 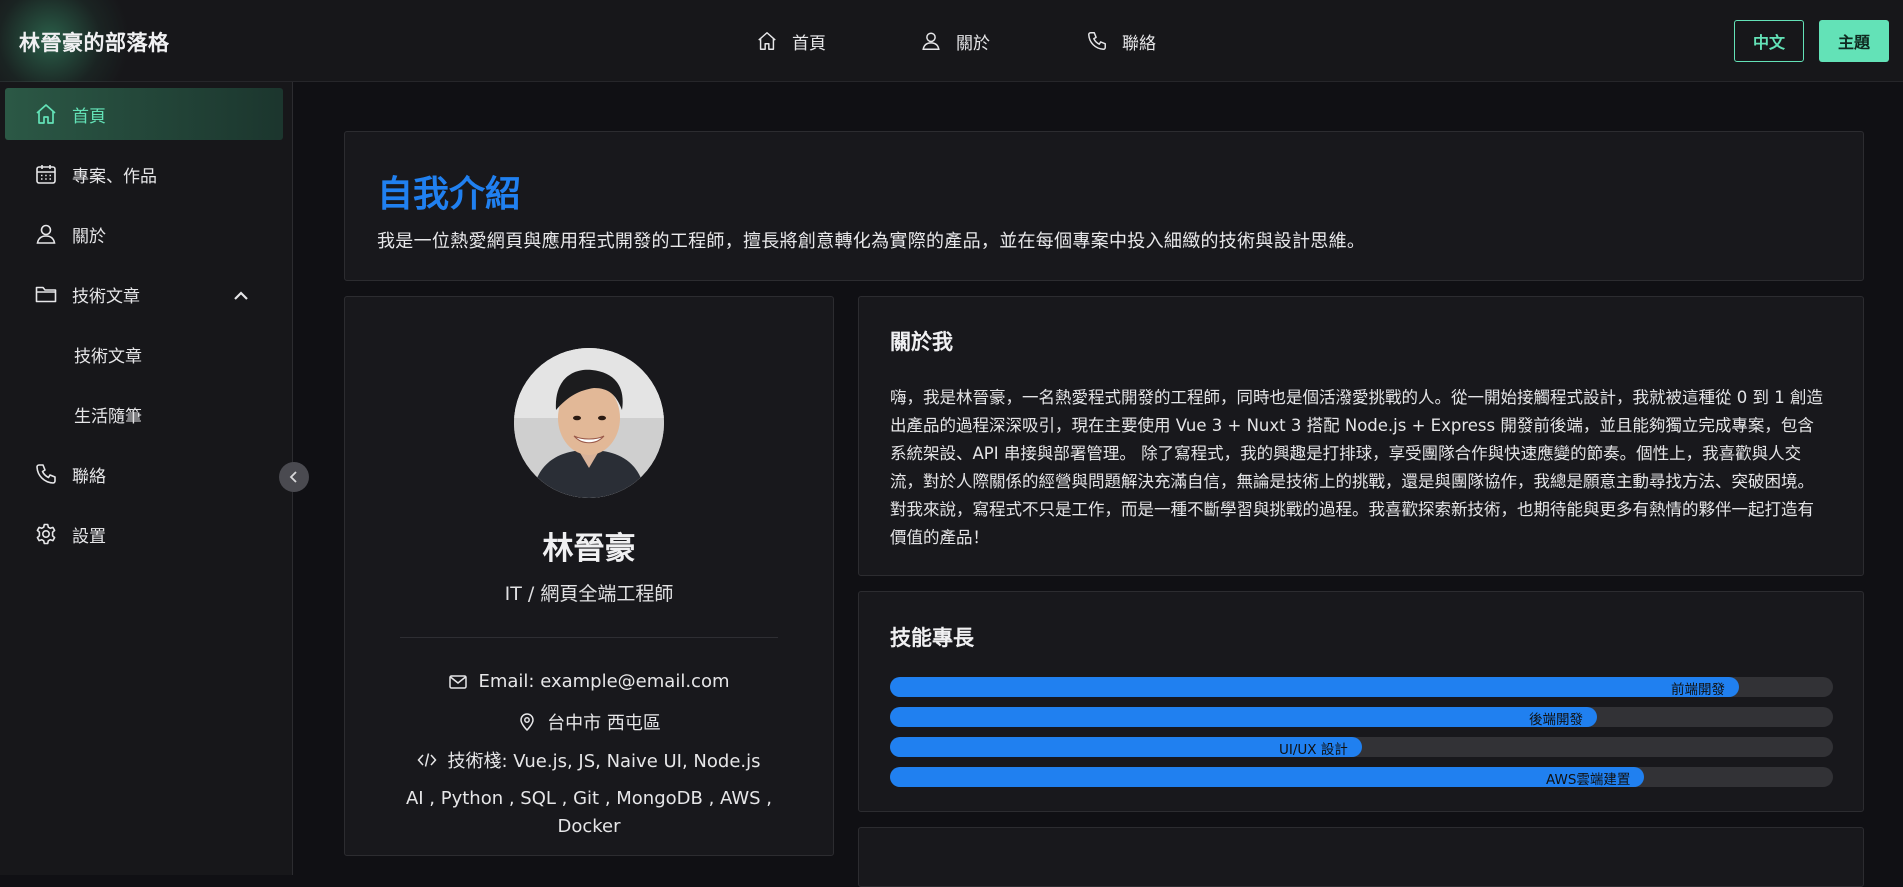 I want to click on sidebar-item-contact: 聯絡, so click(x=144, y=474).